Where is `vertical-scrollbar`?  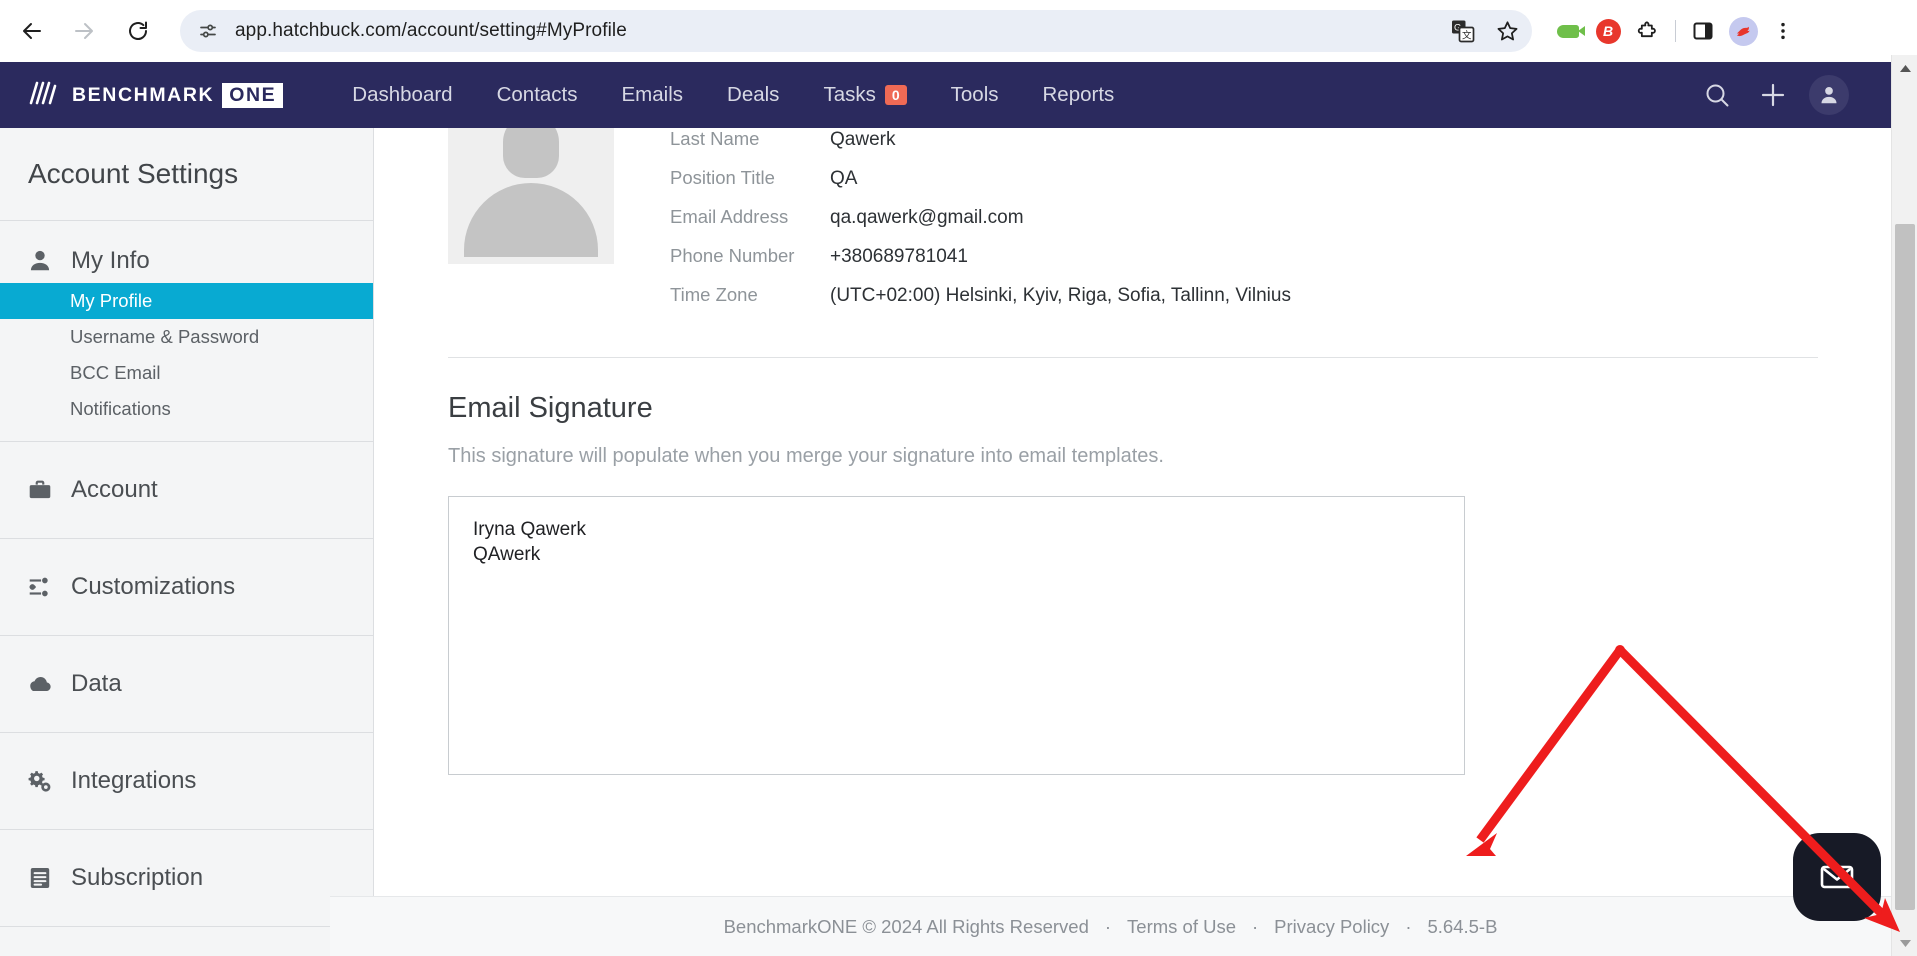
vertical-scrollbar is located at coordinates (1904, 505).